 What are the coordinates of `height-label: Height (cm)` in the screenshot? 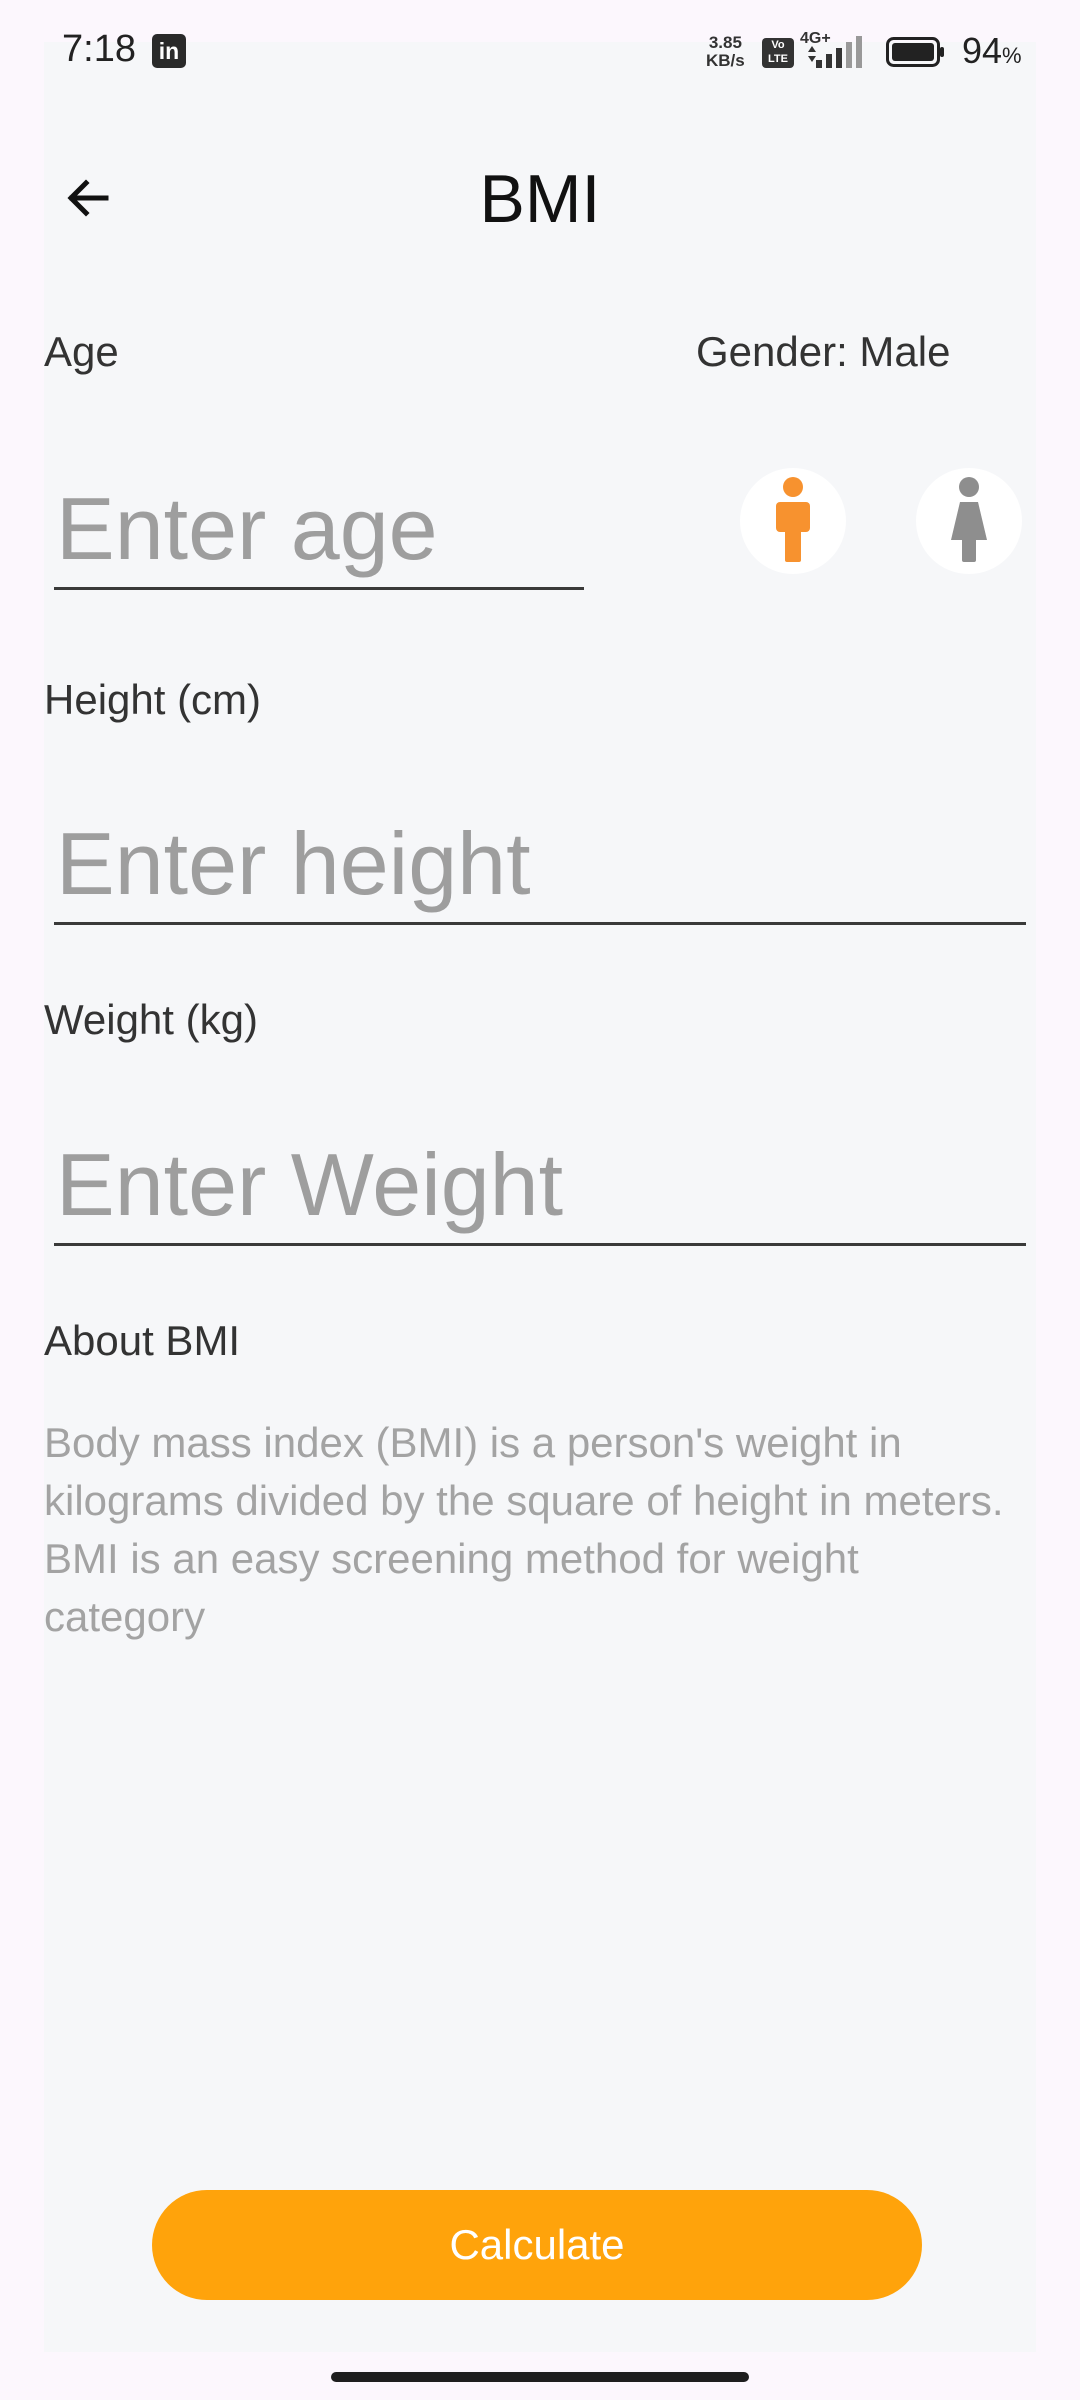 It's located at (153, 699).